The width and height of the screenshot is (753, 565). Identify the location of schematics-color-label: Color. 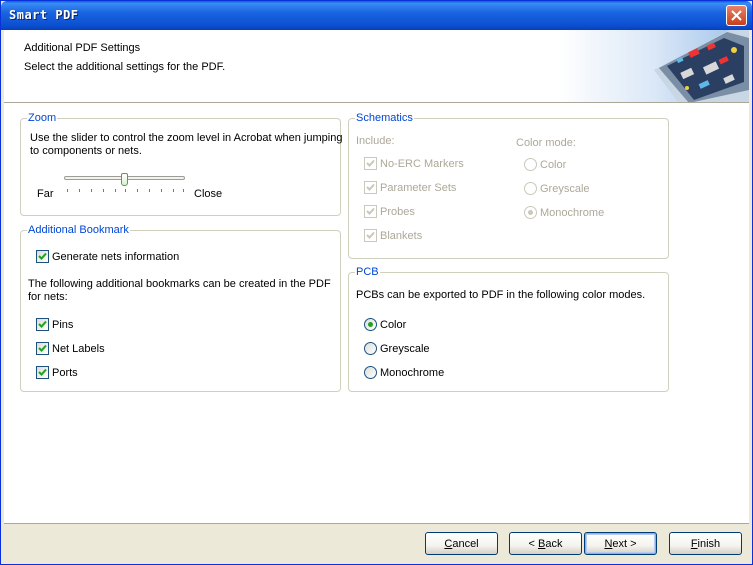
(553, 165).